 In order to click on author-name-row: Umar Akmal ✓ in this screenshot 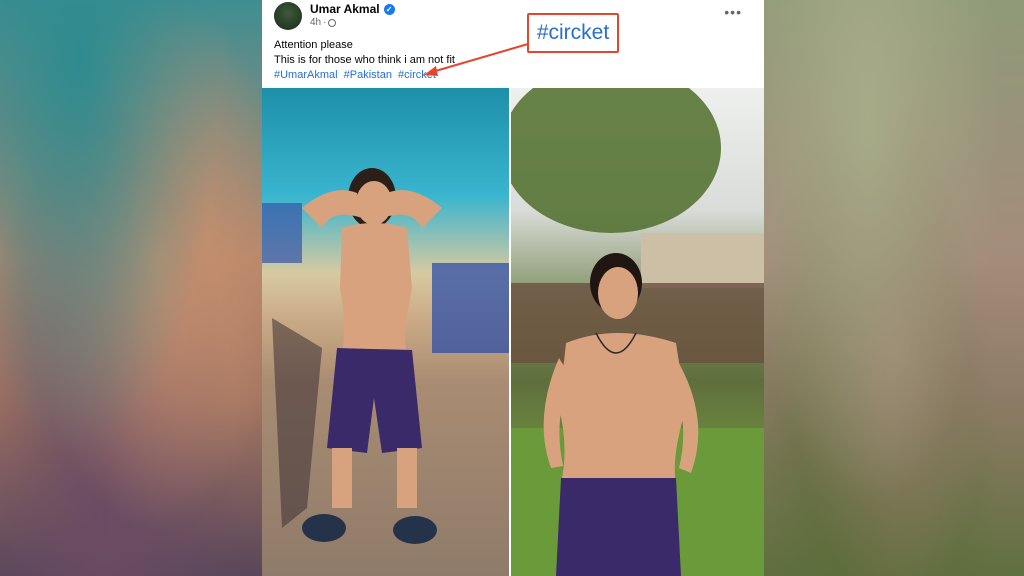, I will do `click(352, 9)`.